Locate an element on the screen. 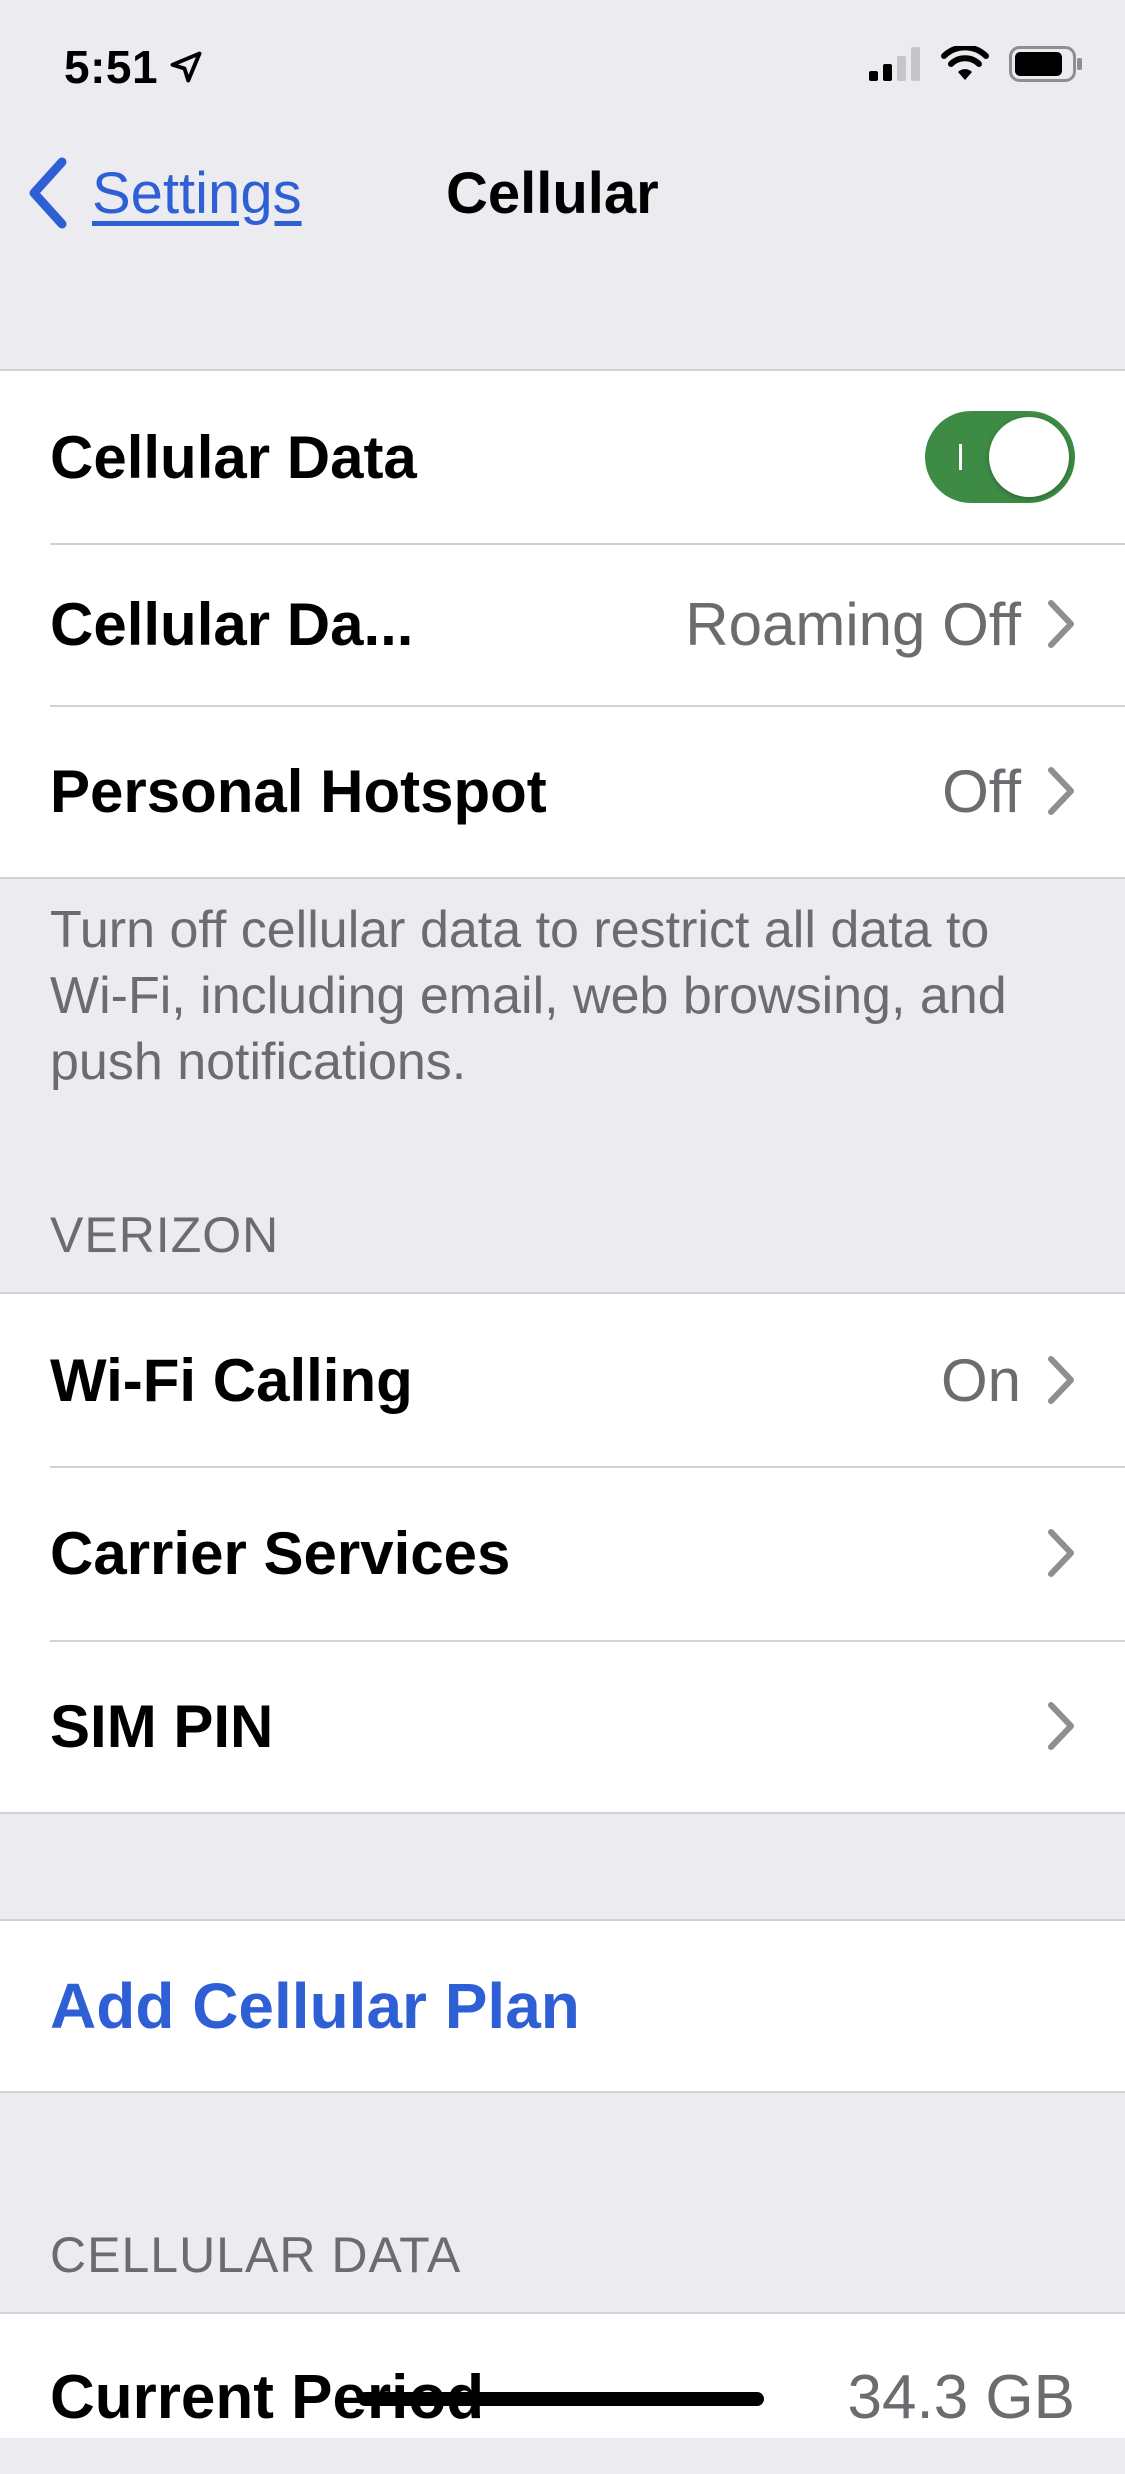  data-usage-section-header: CELLULAR DATA is located at coordinates (256, 2255).